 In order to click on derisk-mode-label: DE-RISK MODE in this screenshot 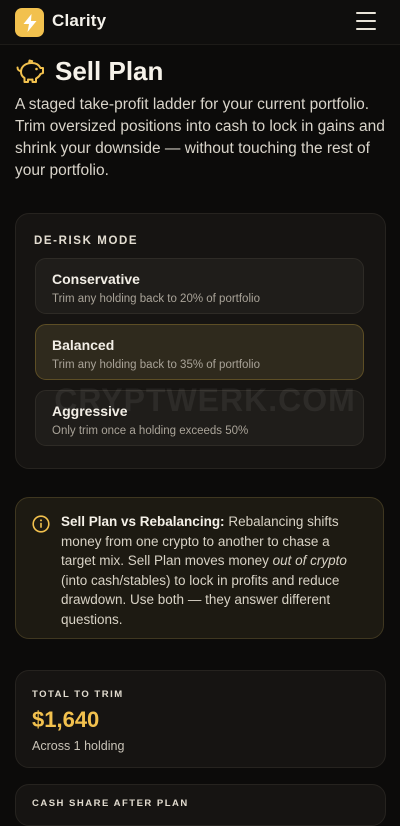, I will do `click(86, 241)`.